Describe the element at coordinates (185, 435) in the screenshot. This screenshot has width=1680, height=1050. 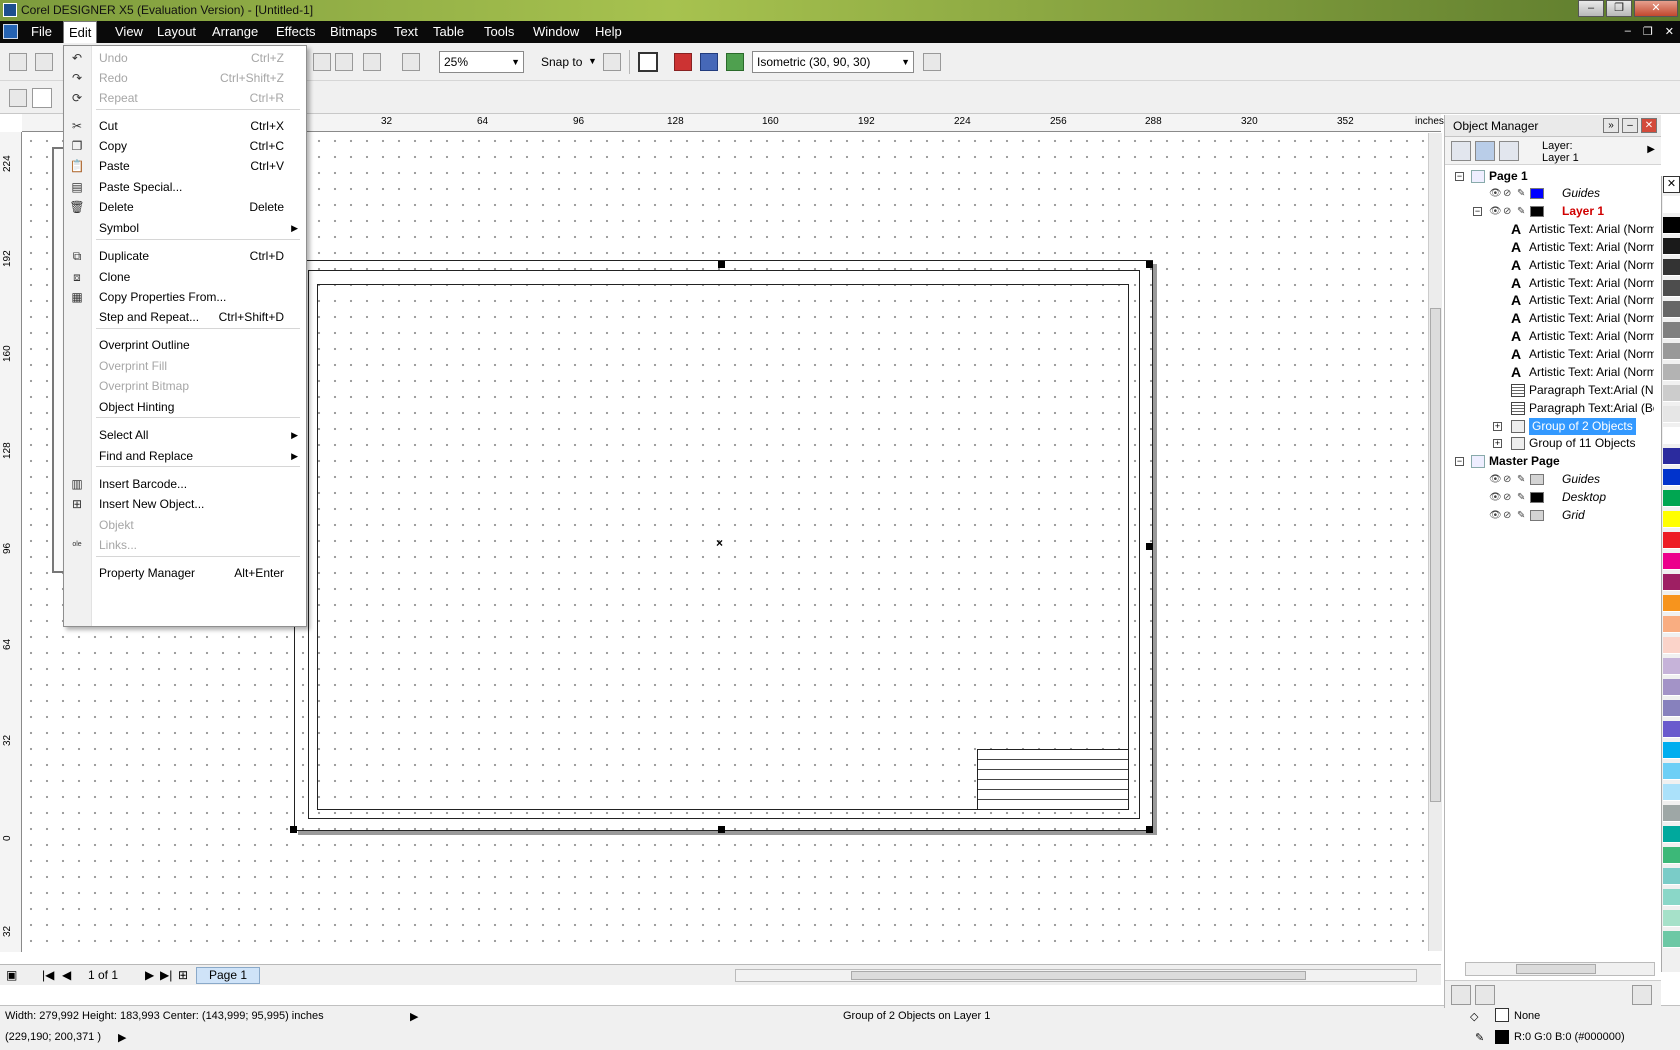
I see `menu-item-select-all: Select All ▶` at that location.